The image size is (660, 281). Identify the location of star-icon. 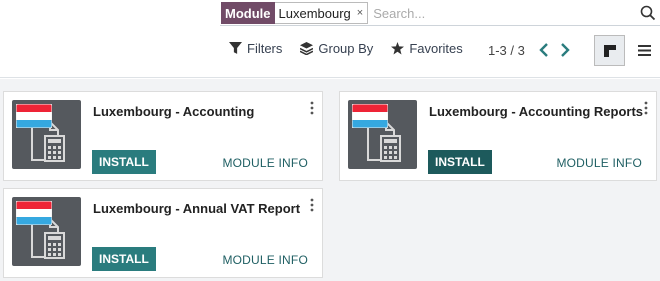
(398, 48).